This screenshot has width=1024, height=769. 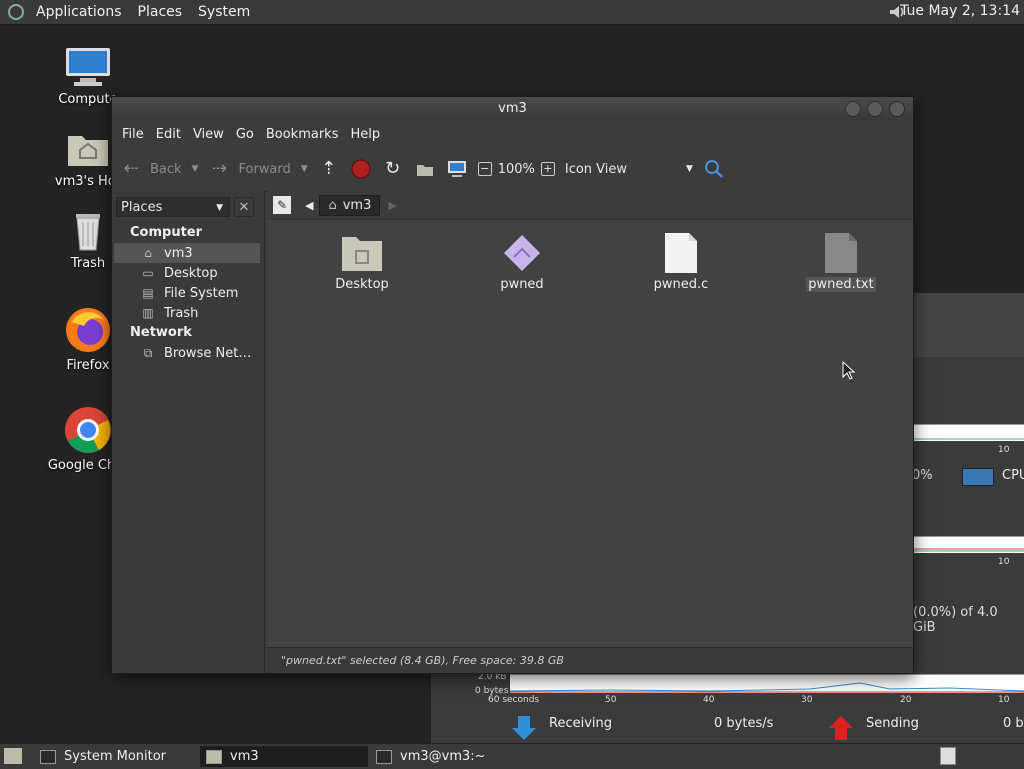 What do you see at coordinates (88, 330) in the screenshot?
I see `firefox-icon` at bounding box center [88, 330].